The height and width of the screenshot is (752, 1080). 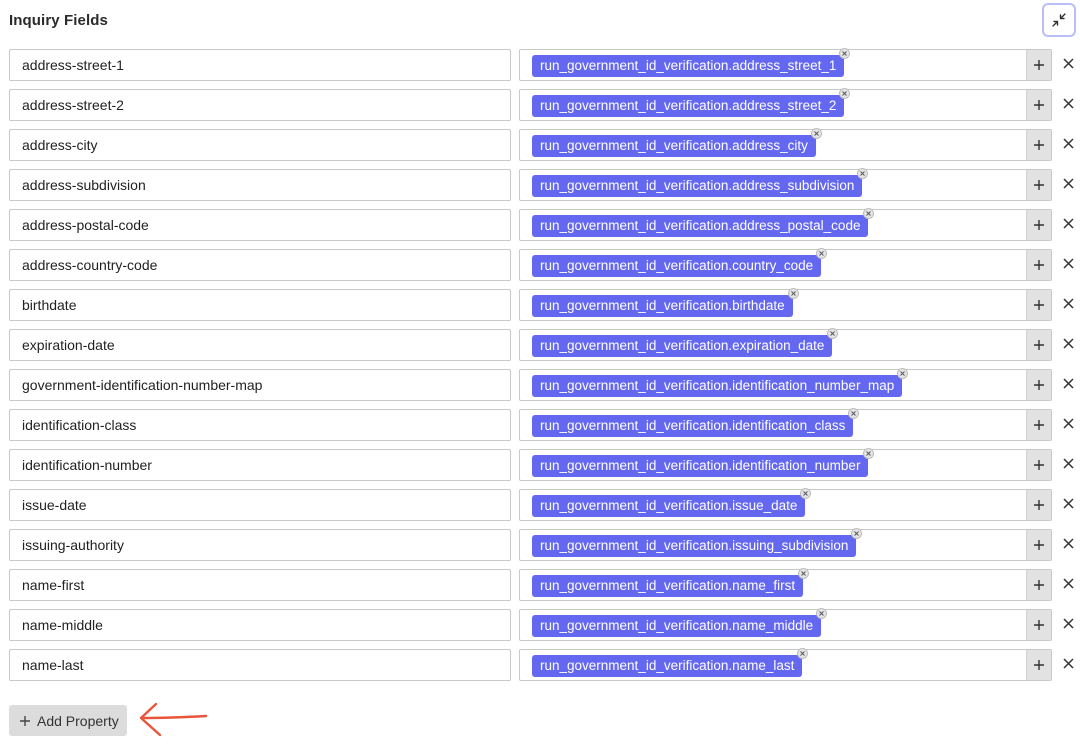 What do you see at coordinates (260, 545) in the screenshot?
I see `field-key-input: issuing-authority` at bounding box center [260, 545].